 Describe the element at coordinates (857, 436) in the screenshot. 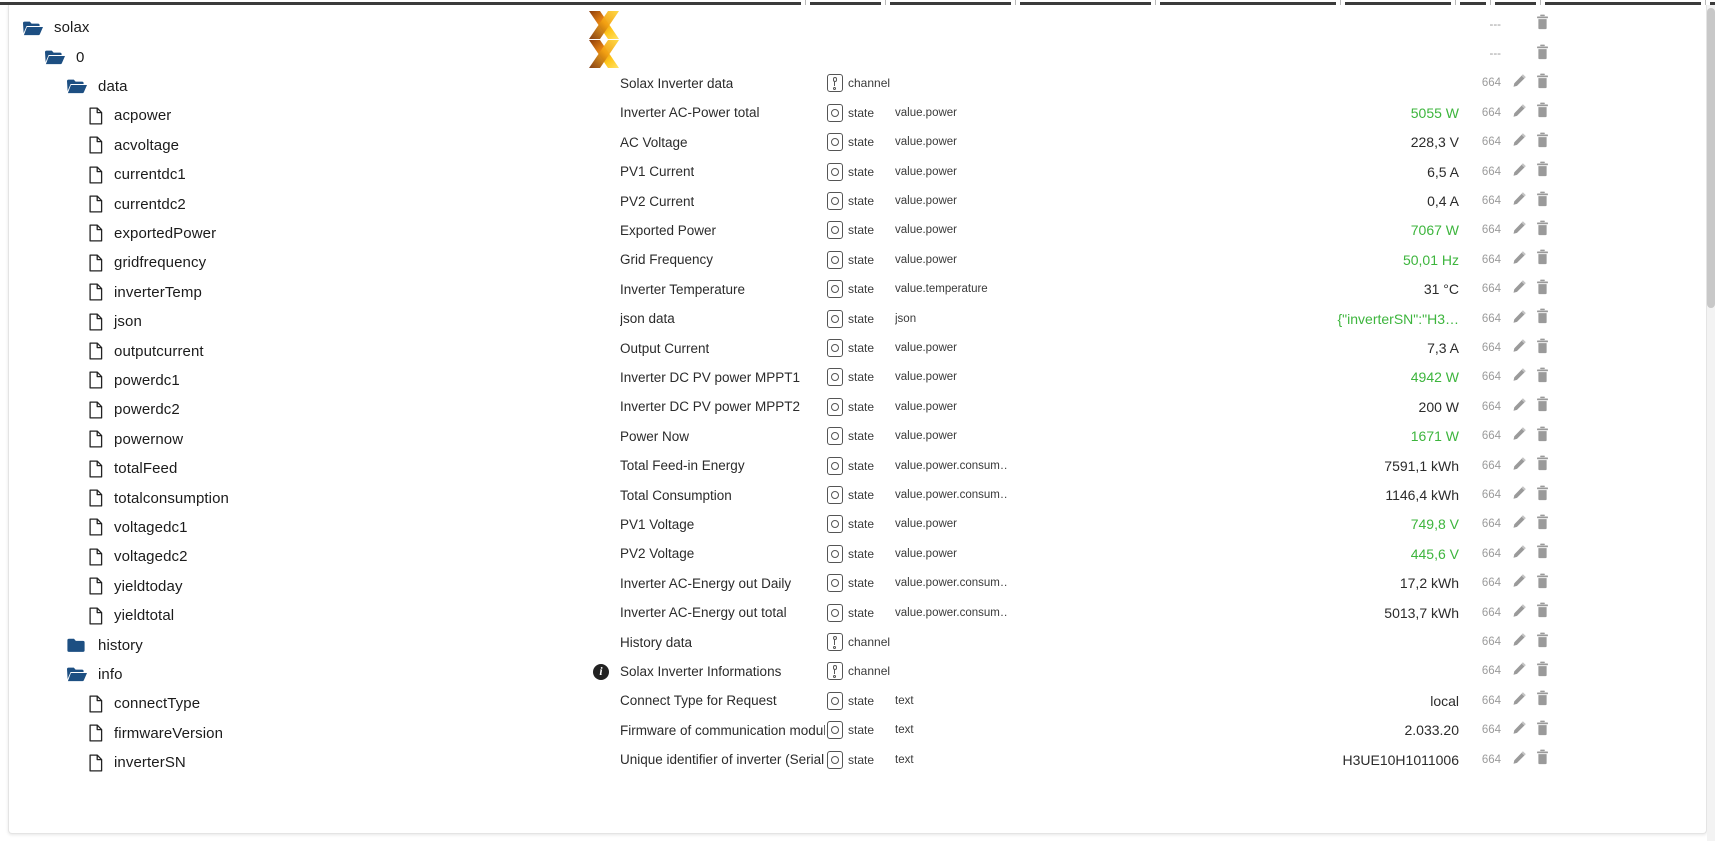

I see `table-row: Power Now state value.power 1671 W 664` at that location.